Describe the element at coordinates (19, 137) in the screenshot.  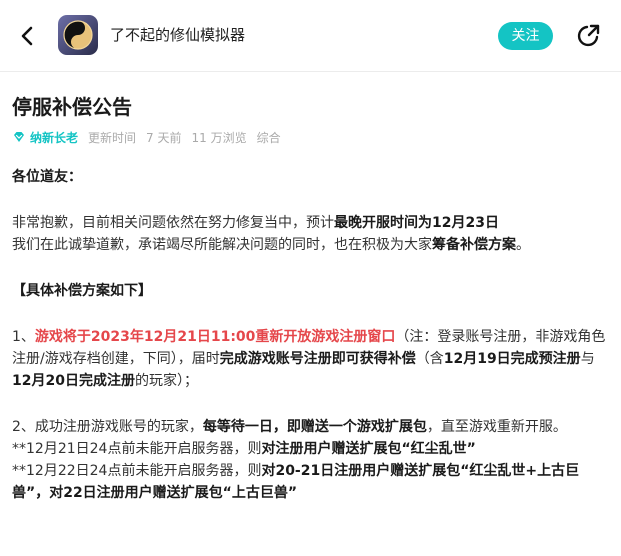
I see `diamond-badge-icon` at that location.